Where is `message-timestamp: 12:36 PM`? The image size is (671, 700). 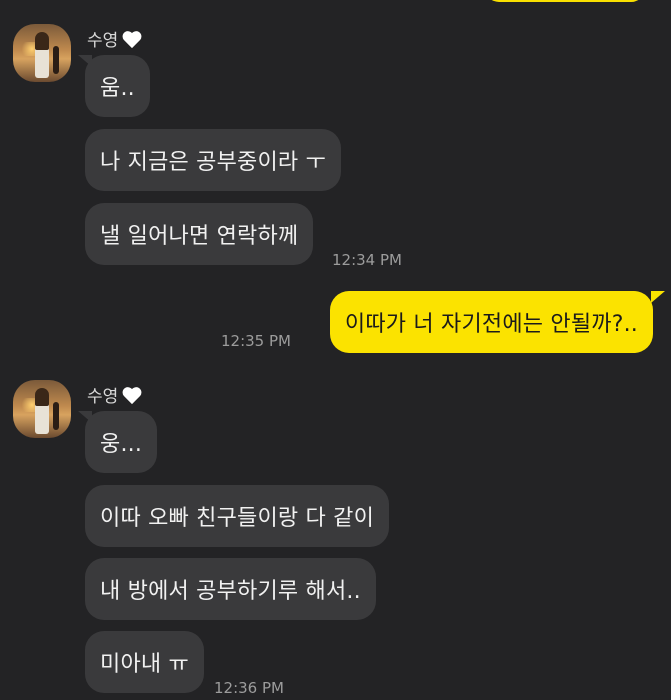 message-timestamp: 12:36 PM is located at coordinates (249, 688).